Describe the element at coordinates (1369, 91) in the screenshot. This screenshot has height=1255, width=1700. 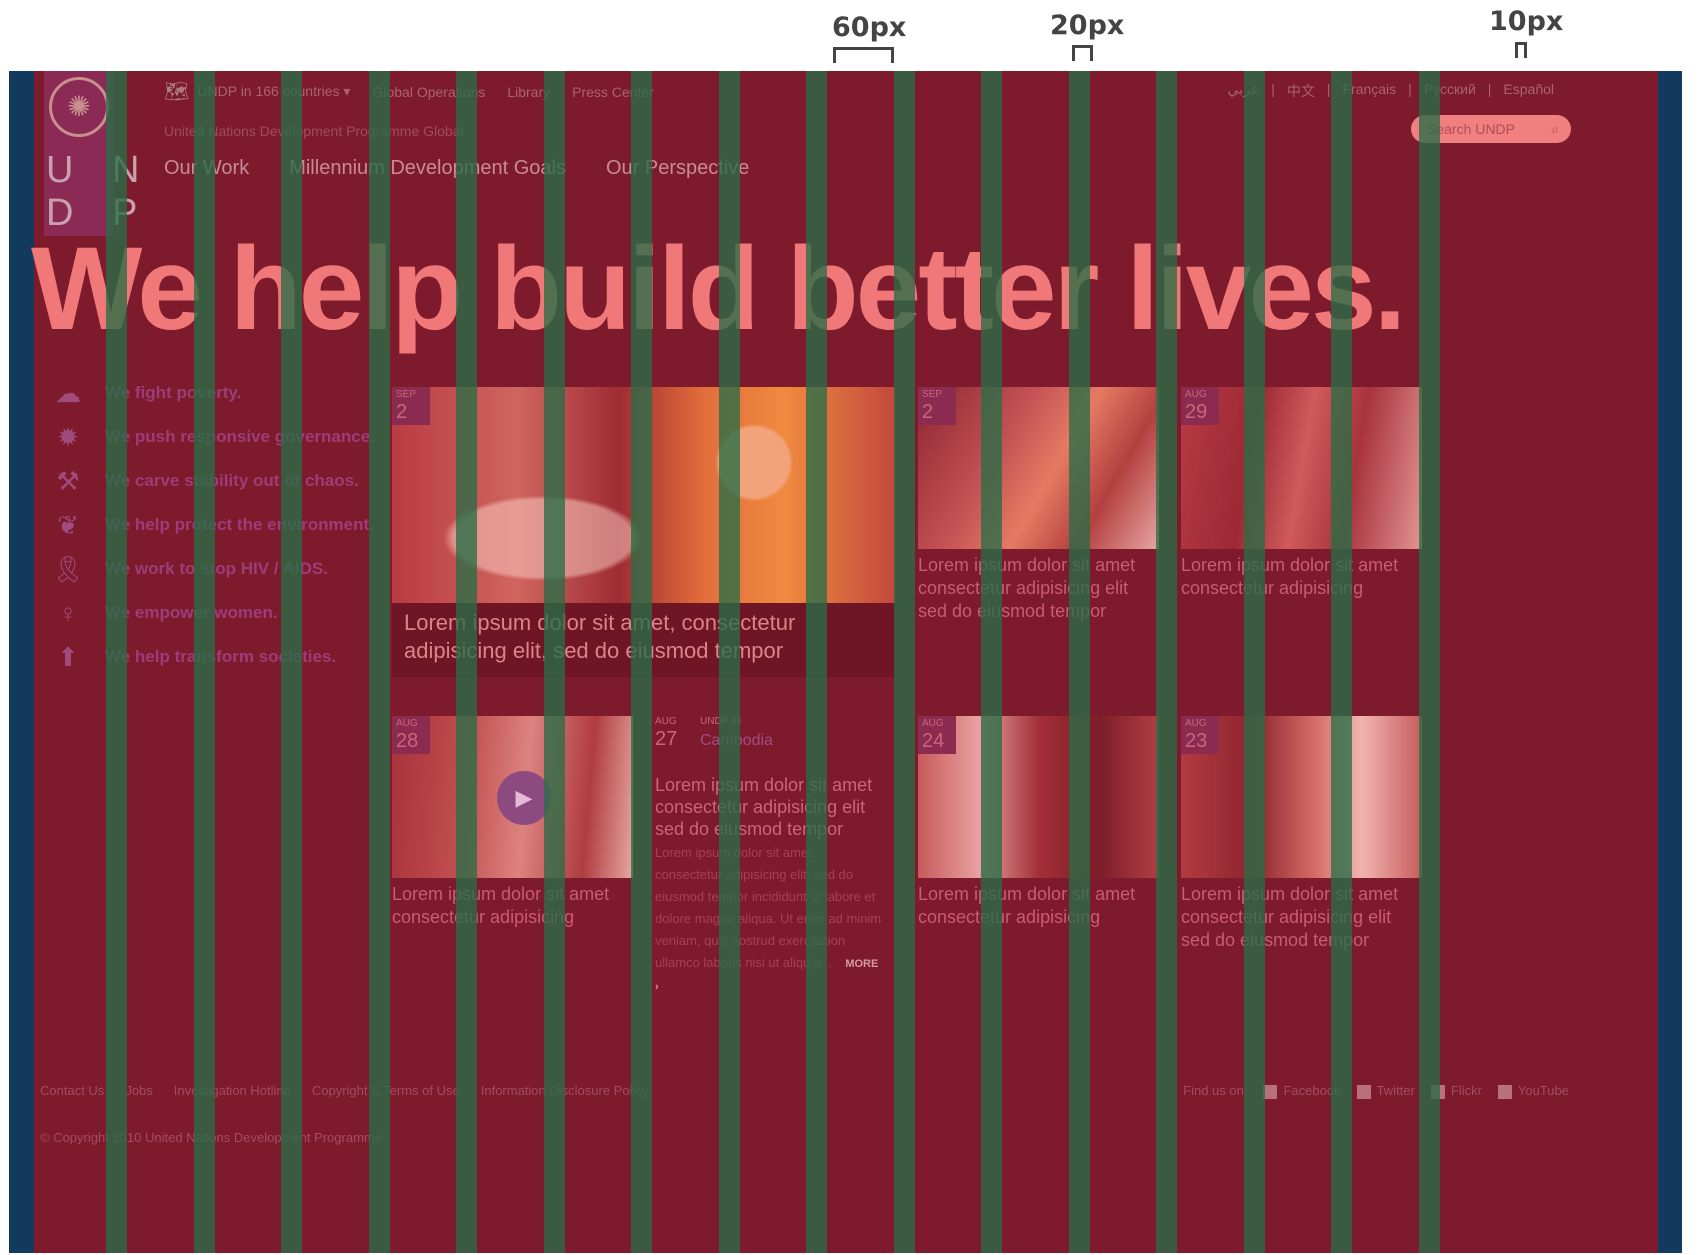
I see `lang-french: Français` at that location.